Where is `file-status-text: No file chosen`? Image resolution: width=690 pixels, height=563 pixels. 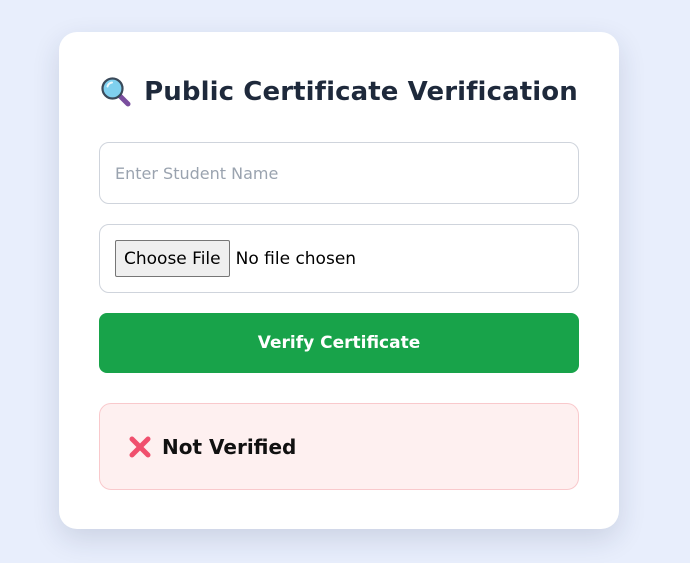
file-status-text: No file chosen is located at coordinates (296, 258).